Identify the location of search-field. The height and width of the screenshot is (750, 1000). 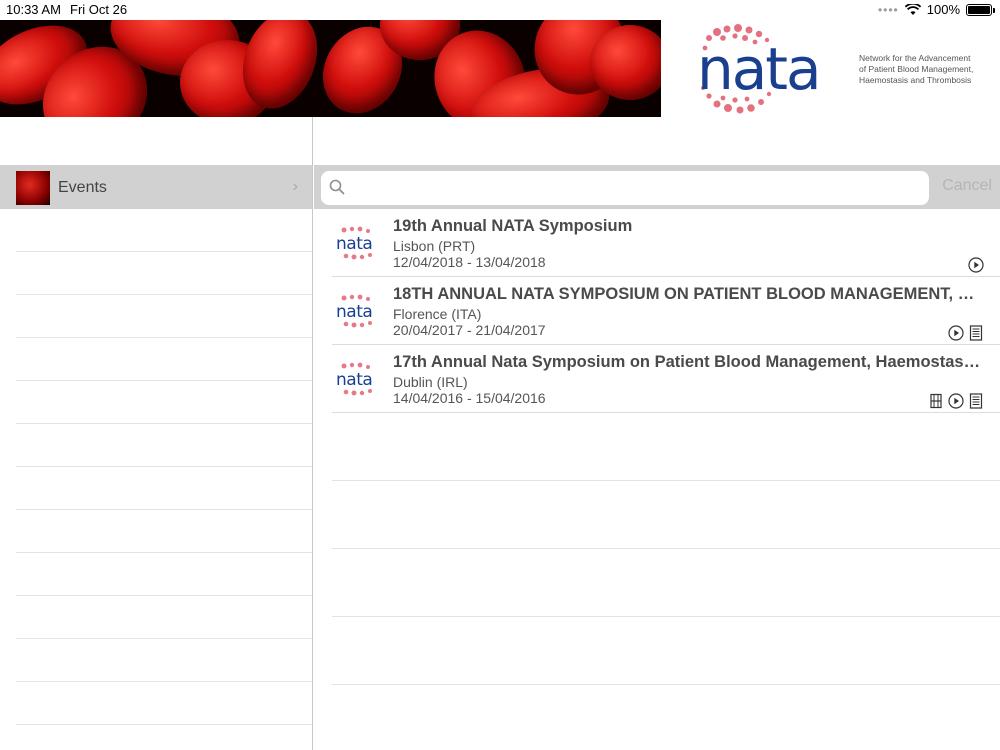
(625, 188).